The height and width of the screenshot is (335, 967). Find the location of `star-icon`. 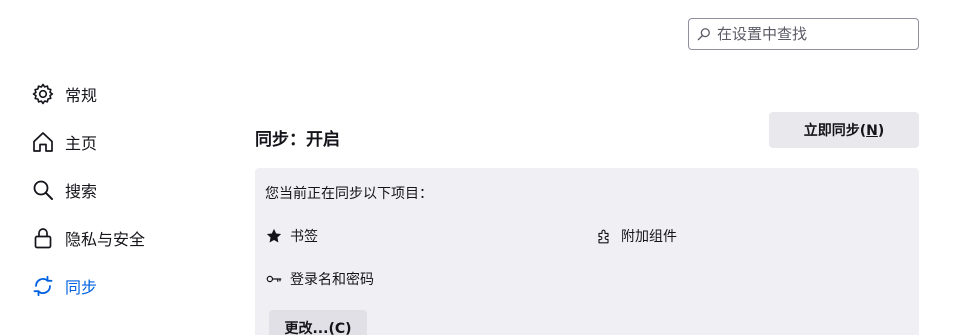

star-icon is located at coordinates (274, 235).